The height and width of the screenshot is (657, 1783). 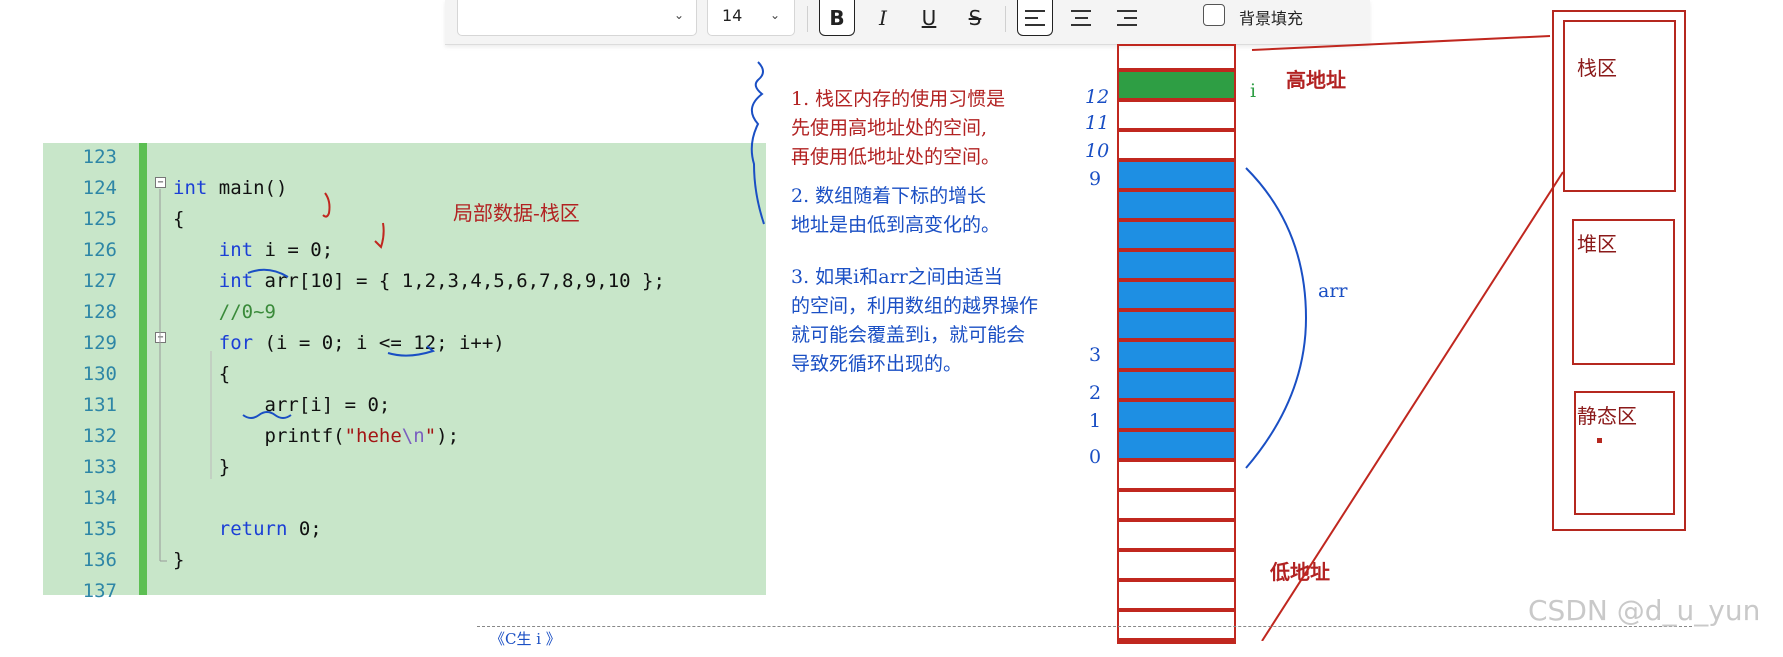 What do you see at coordinates (1597, 68) in the screenshot?
I see `stack-region-label: 栈区` at bounding box center [1597, 68].